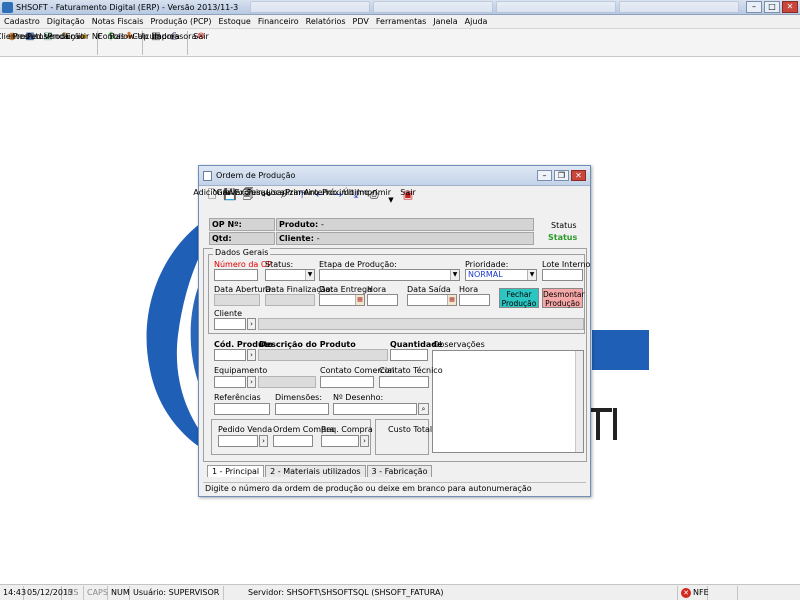  Describe the element at coordinates (476, 21) in the screenshot. I see `menu-ajuda: Ajuda` at that location.